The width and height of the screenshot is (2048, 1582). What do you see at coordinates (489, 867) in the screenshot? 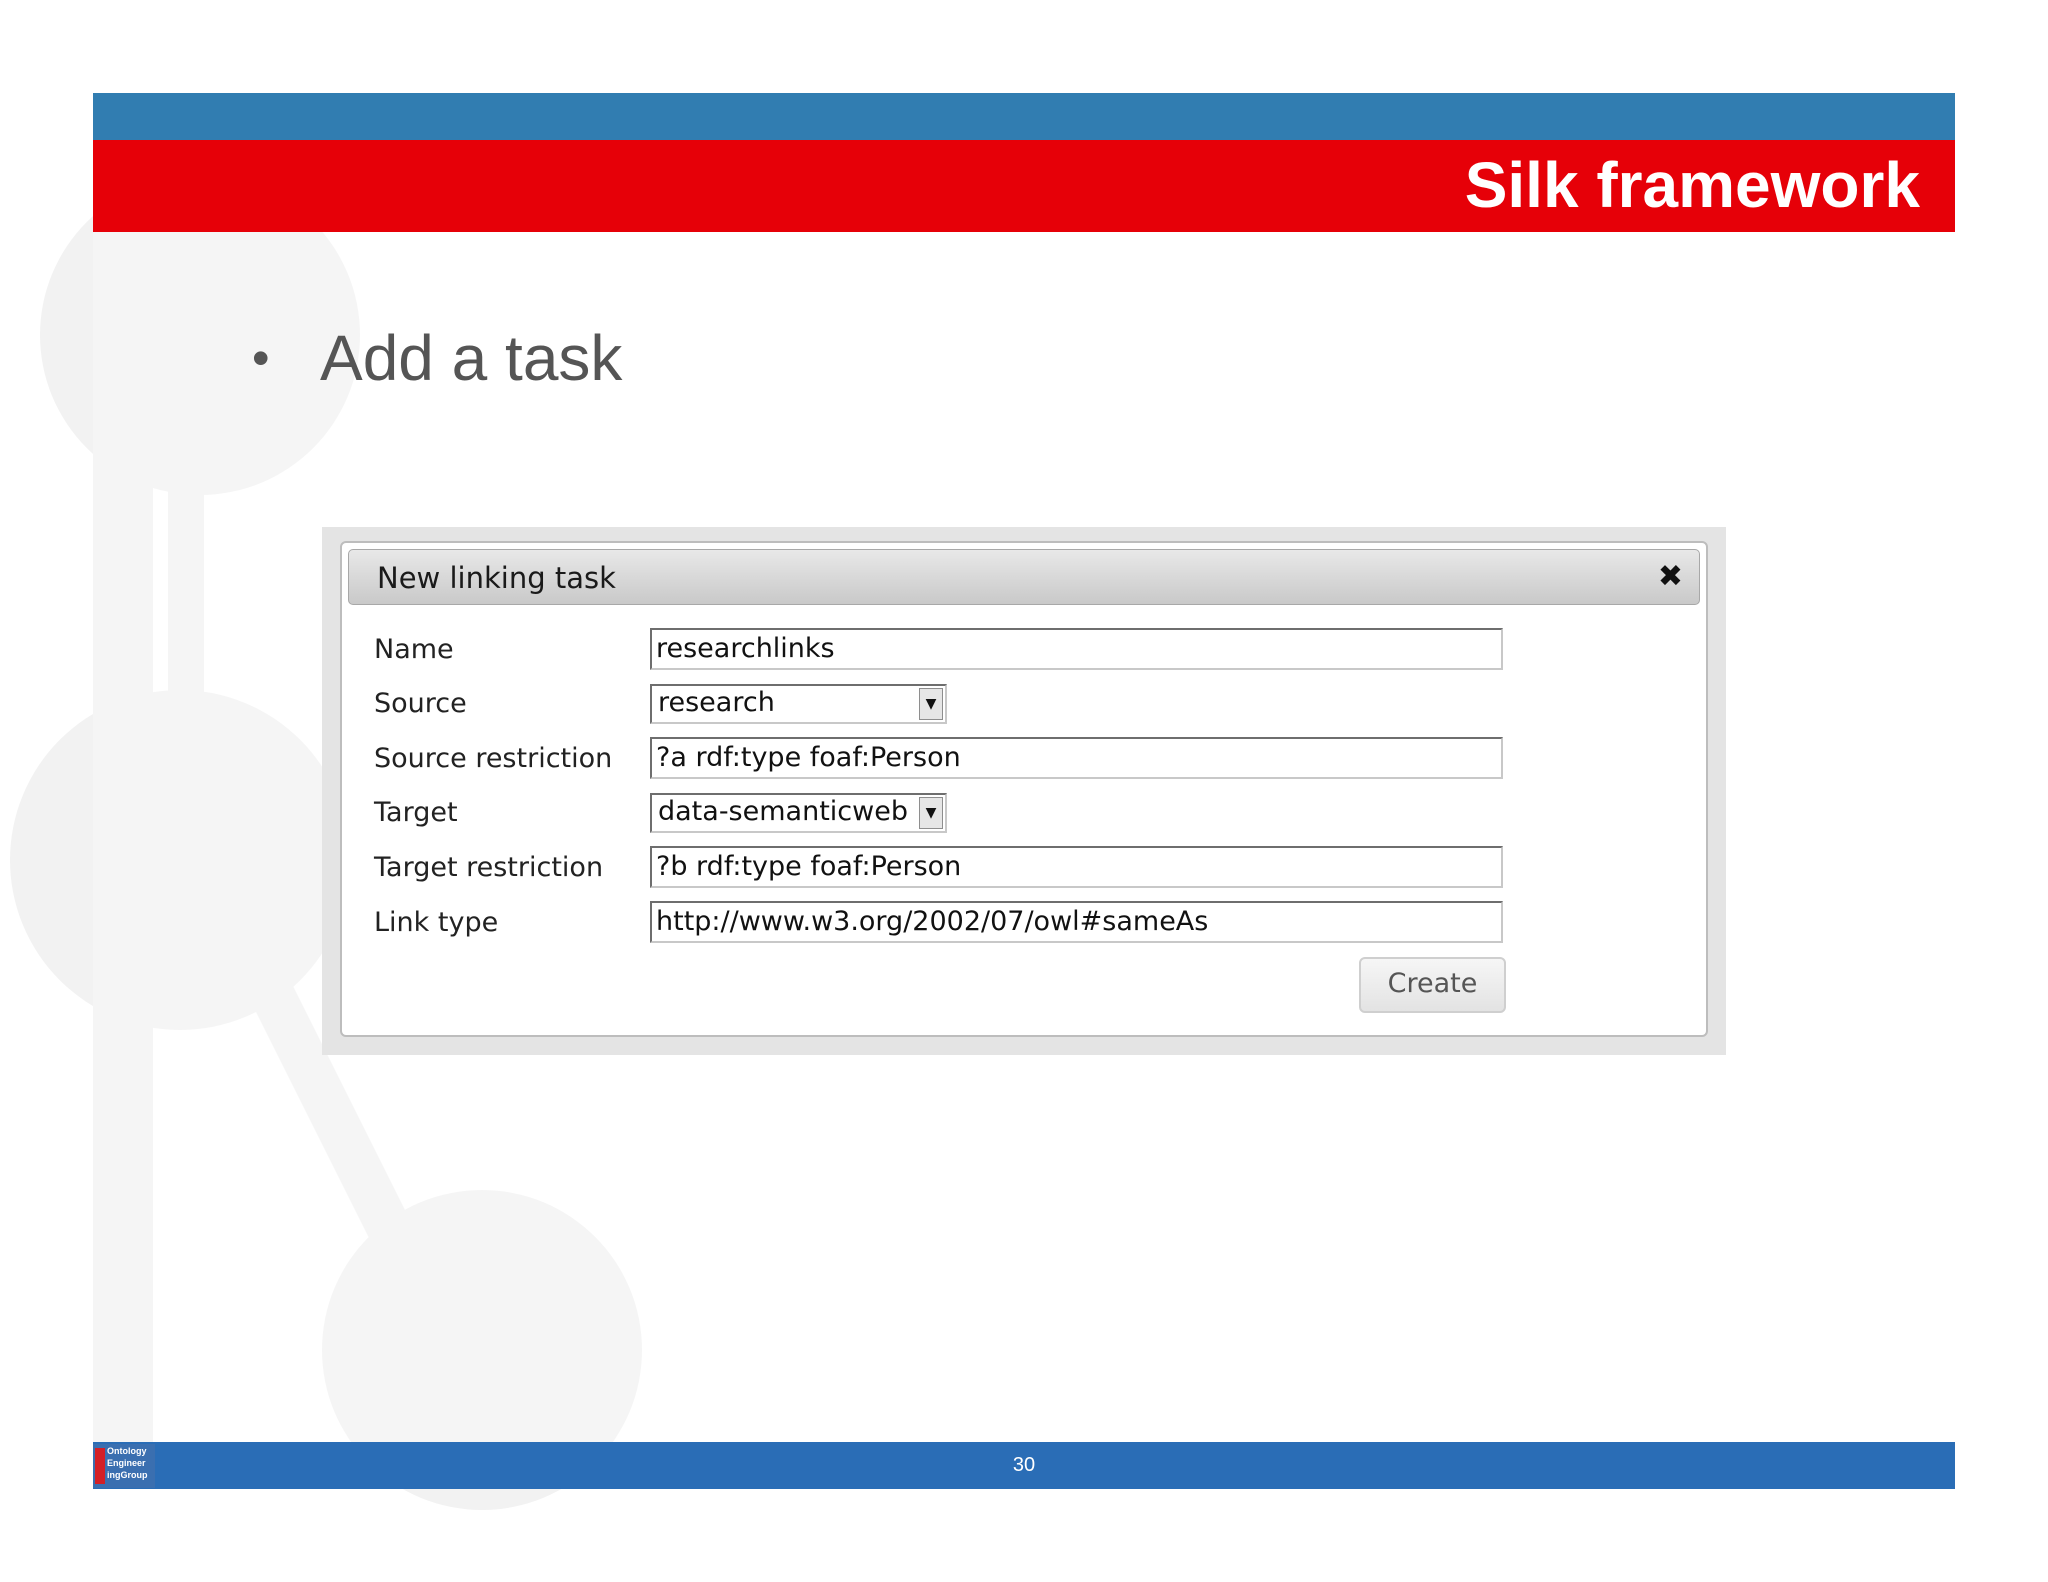
I see `target-restriction-label: Target restriction` at bounding box center [489, 867].